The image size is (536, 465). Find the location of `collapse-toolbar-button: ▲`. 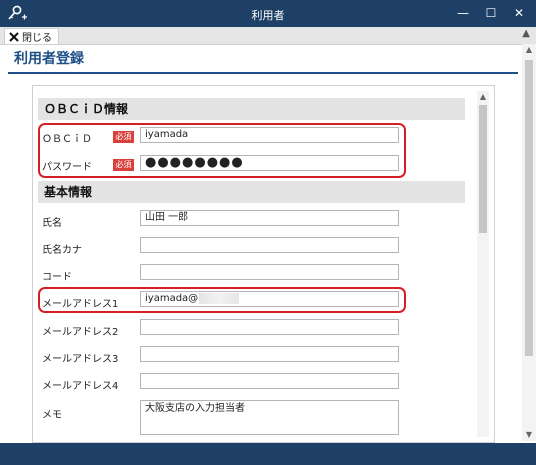

collapse-toolbar-button: ▲ is located at coordinates (526, 33).